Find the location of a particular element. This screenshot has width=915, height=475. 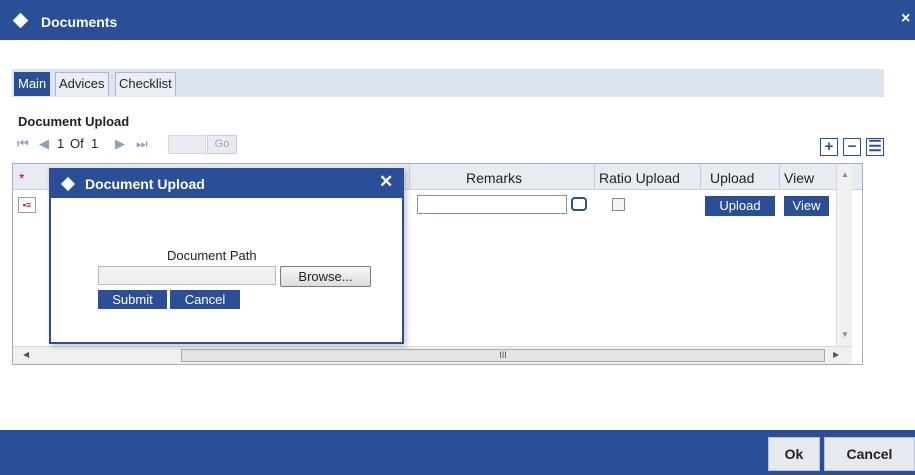

view-button: View is located at coordinates (806, 206).